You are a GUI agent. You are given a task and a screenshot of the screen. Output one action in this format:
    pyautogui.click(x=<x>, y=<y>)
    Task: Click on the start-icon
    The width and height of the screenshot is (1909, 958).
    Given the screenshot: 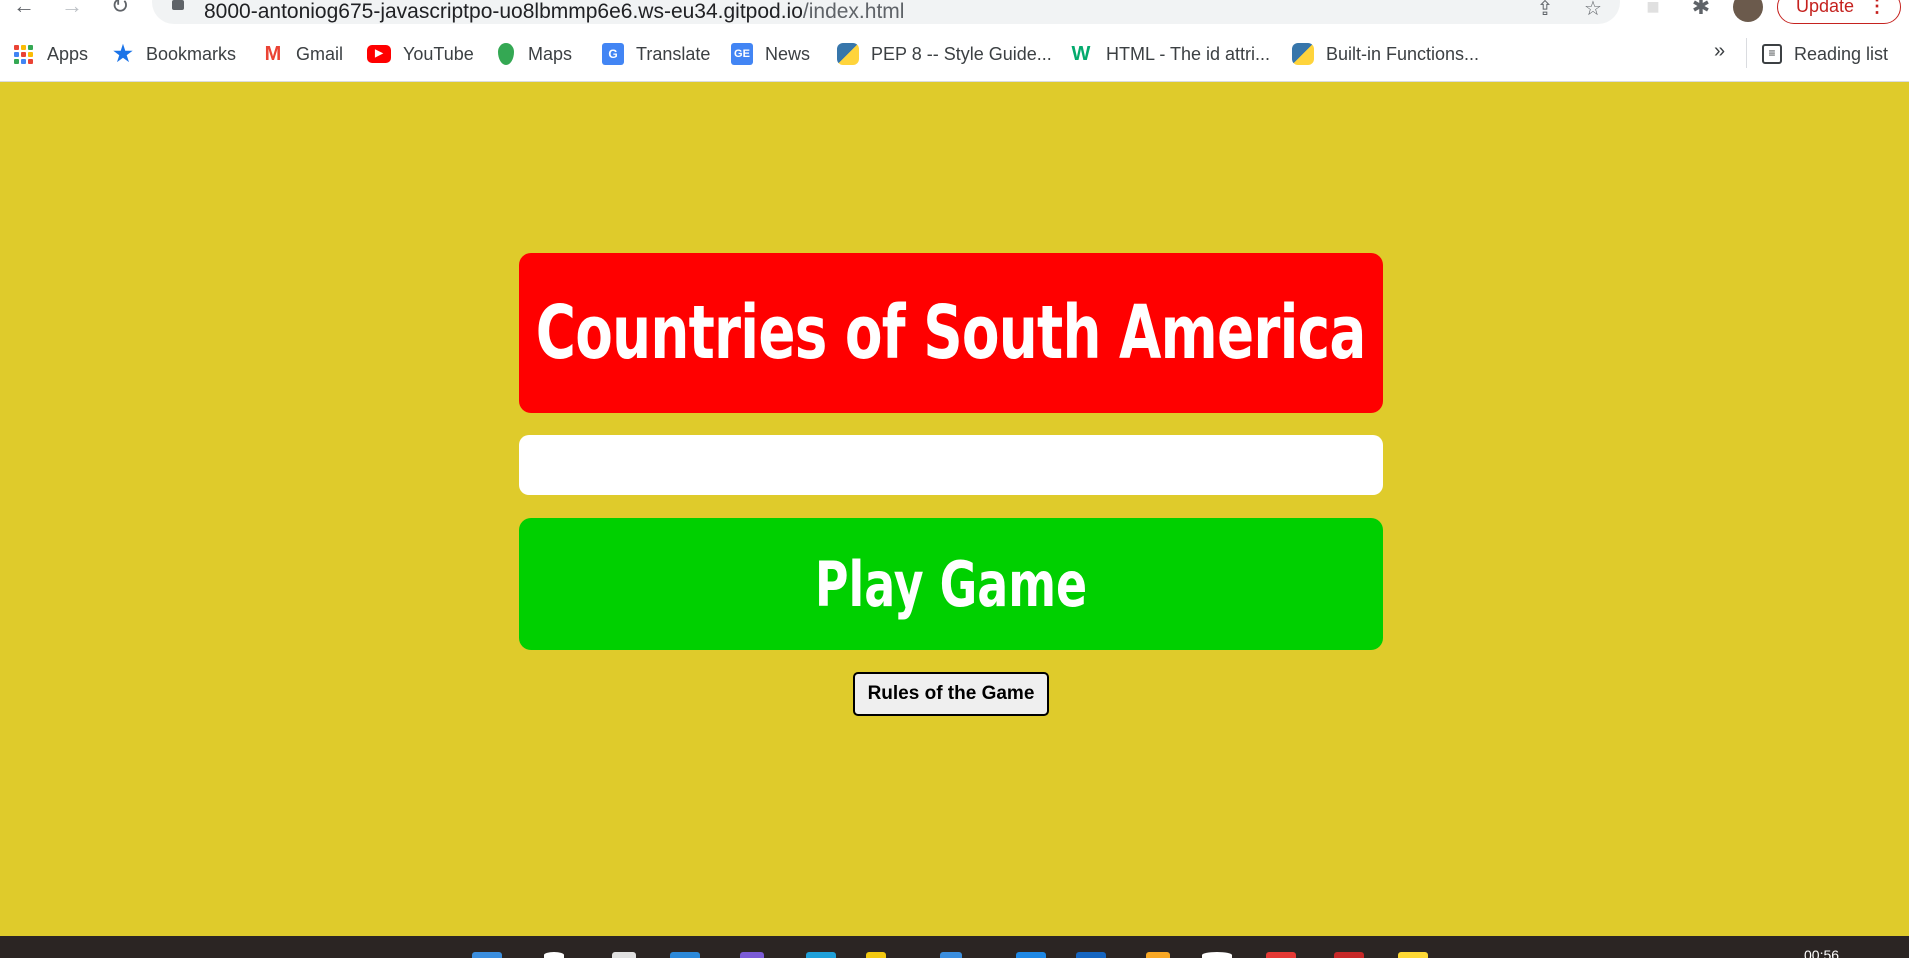 What is the action you would take?
    pyautogui.click(x=487, y=955)
    